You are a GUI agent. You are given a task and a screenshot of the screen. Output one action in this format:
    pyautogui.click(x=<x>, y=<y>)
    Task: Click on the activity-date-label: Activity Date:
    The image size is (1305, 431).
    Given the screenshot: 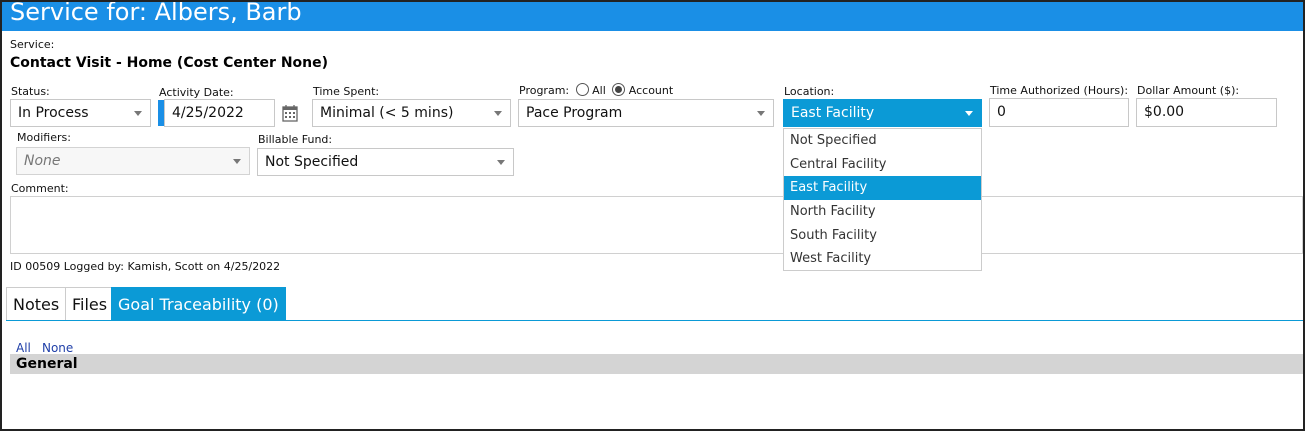 What is the action you would take?
    pyautogui.click(x=196, y=92)
    